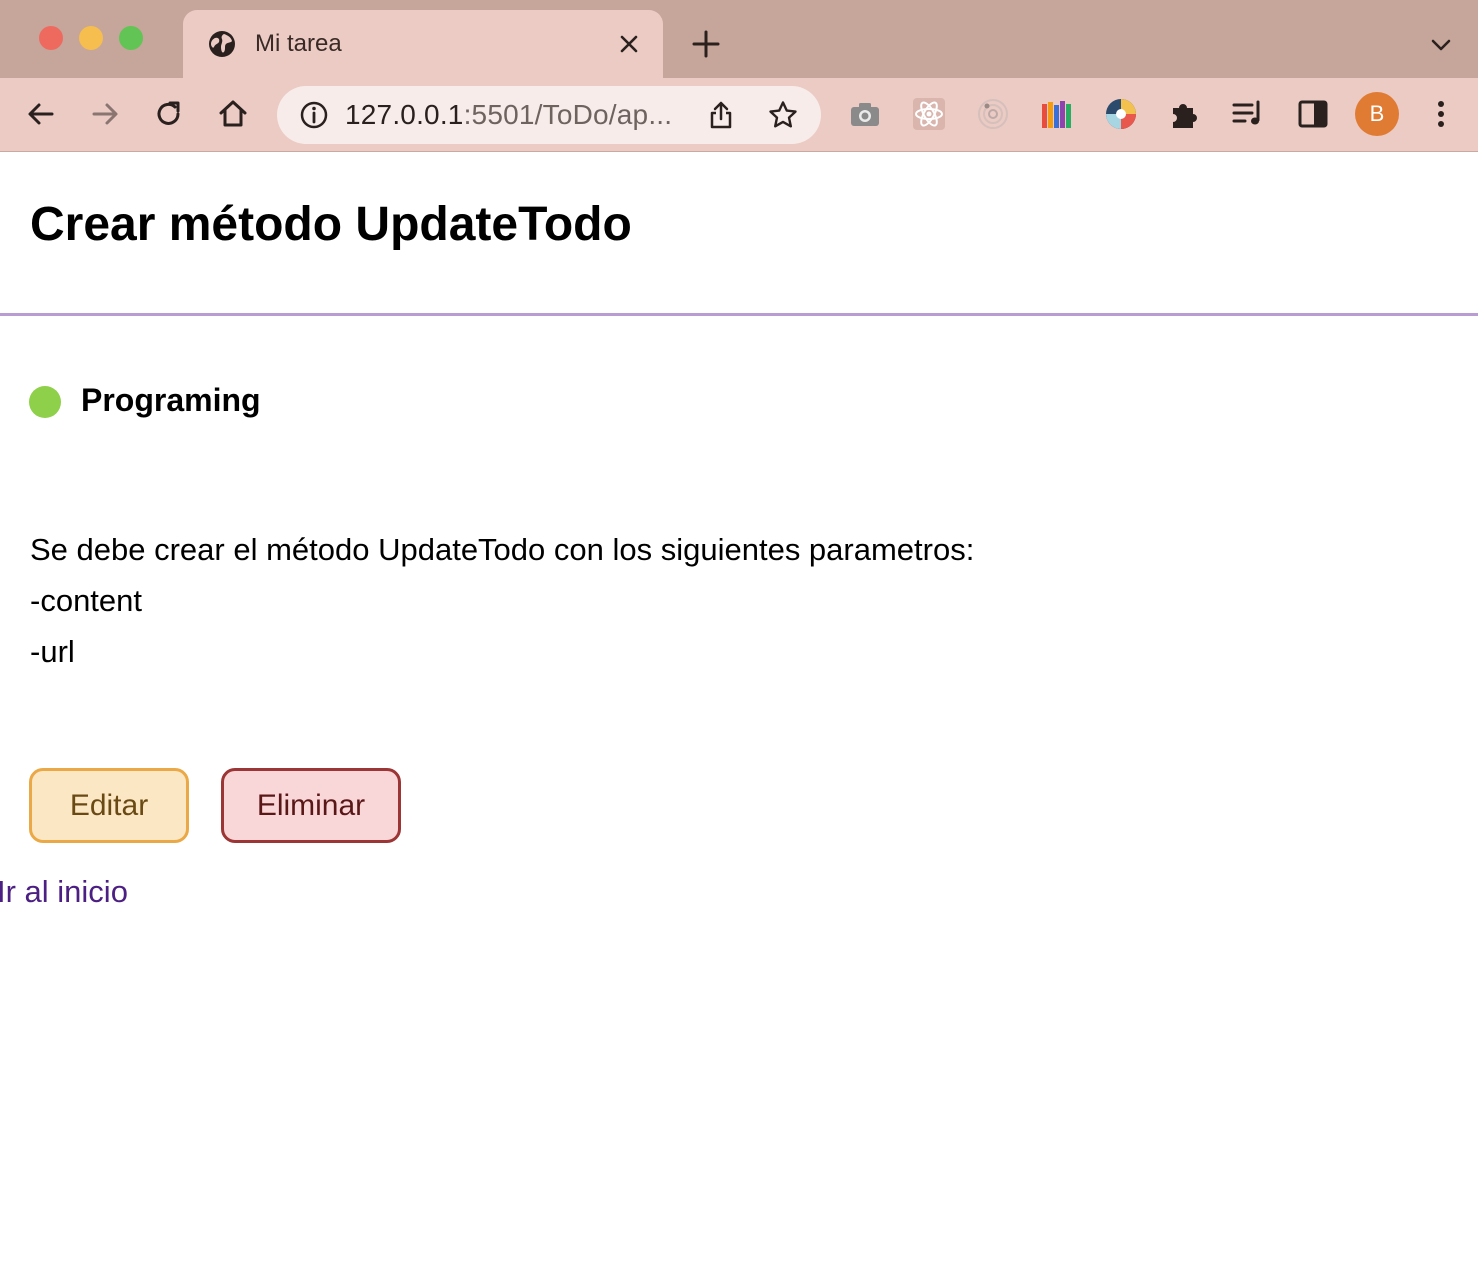  What do you see at coordinates (298, 43) in the screenshot?
I see `tab-title: Mi tarea` at bounding box center [298, 43].